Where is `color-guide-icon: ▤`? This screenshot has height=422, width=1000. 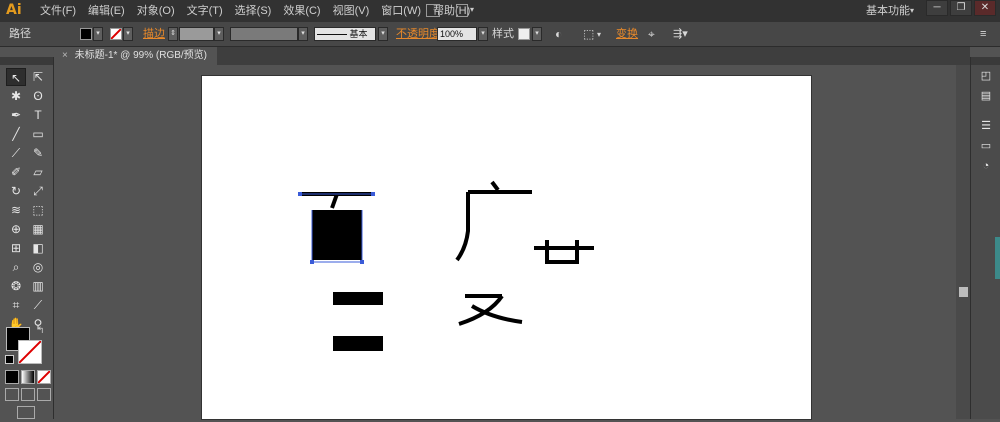 color-guide-icon: ▤ is located at coordinates (986, 96).